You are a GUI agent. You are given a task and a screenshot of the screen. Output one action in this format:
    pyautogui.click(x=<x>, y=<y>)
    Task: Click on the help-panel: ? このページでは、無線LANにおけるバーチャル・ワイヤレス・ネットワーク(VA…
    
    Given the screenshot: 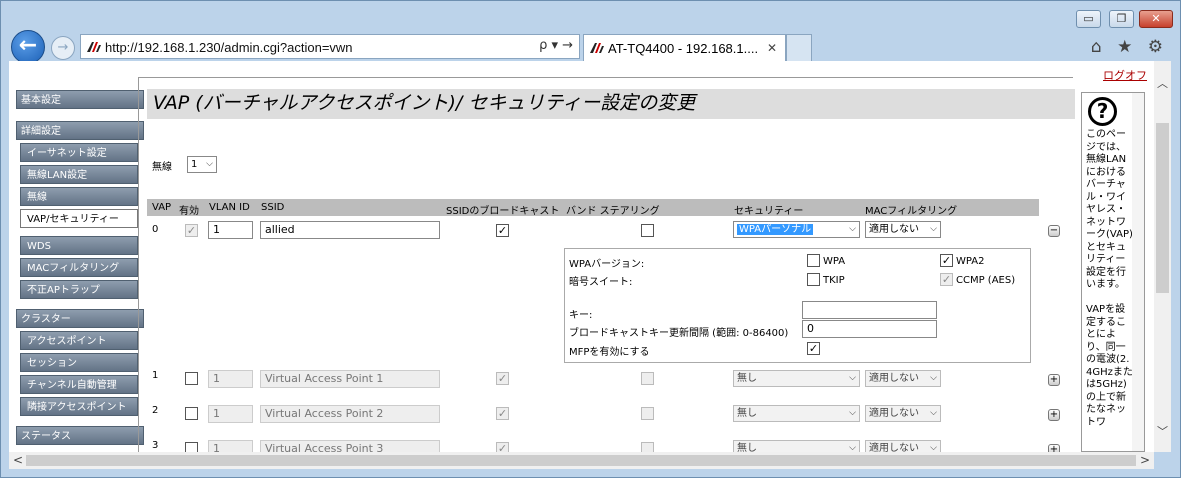 What is the action you would take?
    pyautogui.click(x=1113, y=272)
    